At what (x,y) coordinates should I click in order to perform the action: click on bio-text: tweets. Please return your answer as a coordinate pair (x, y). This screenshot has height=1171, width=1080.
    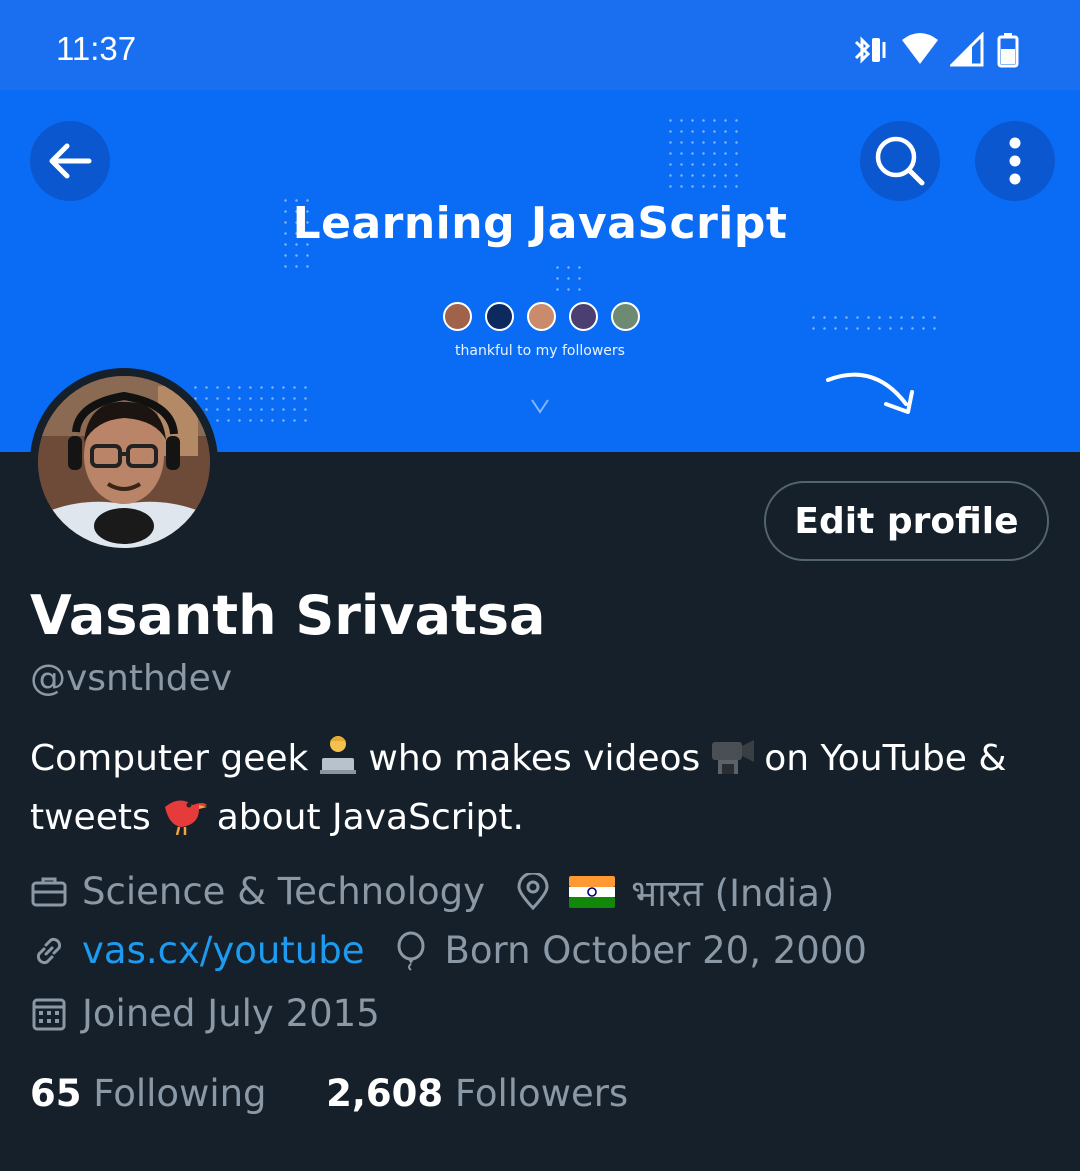
    Looking at the image, I should click on (90, 817).